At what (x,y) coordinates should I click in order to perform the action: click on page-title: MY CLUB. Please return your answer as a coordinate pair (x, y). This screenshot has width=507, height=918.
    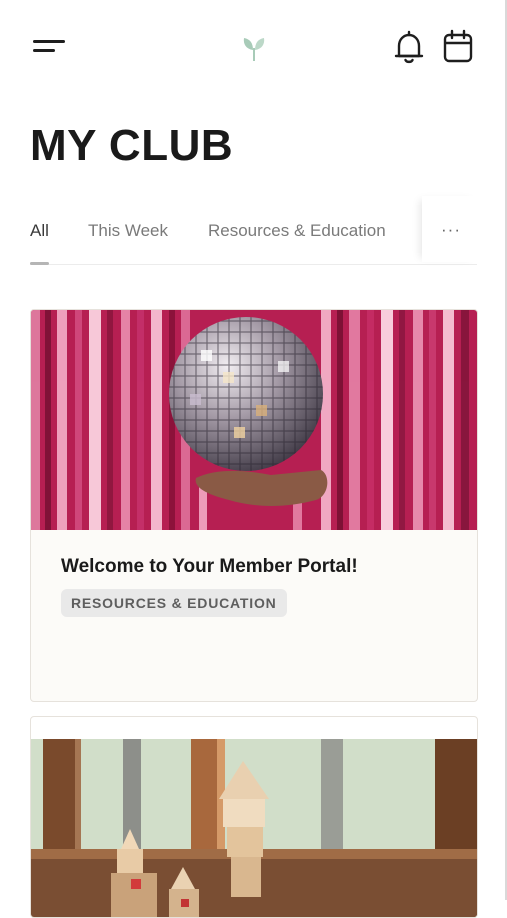
    Looking at the image, I should click on (132, 145).